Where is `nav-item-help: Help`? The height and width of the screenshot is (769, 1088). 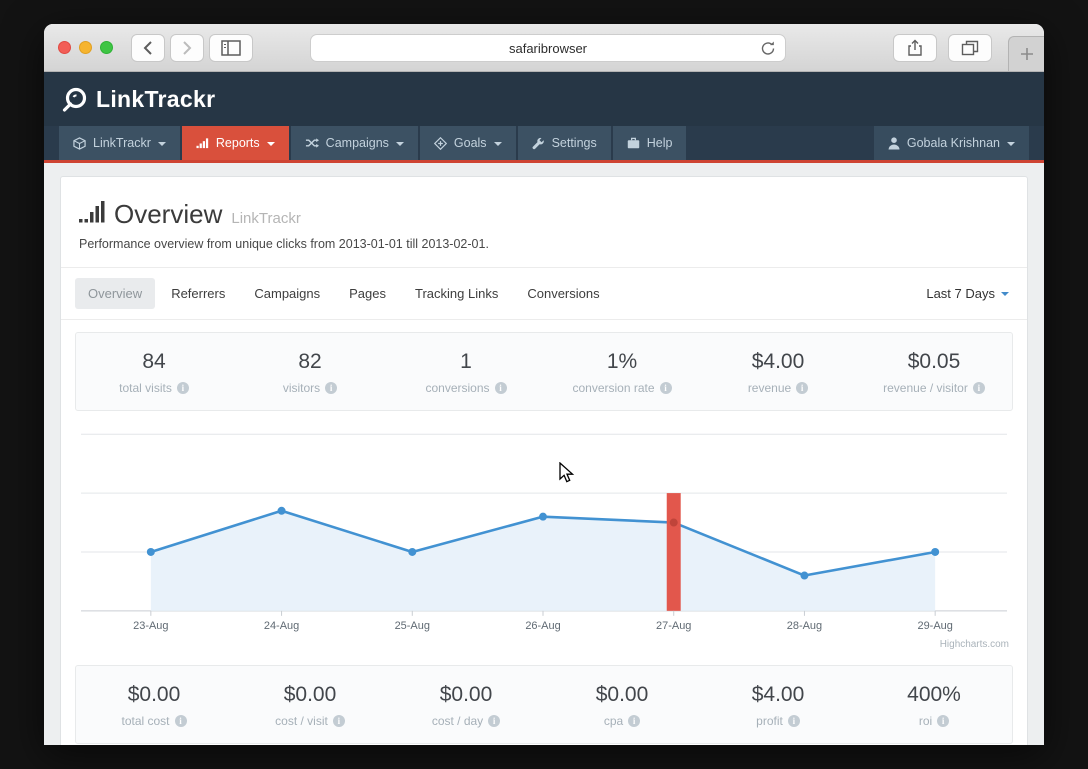 nav-item-help: Help is located at coordinates (649, 143).